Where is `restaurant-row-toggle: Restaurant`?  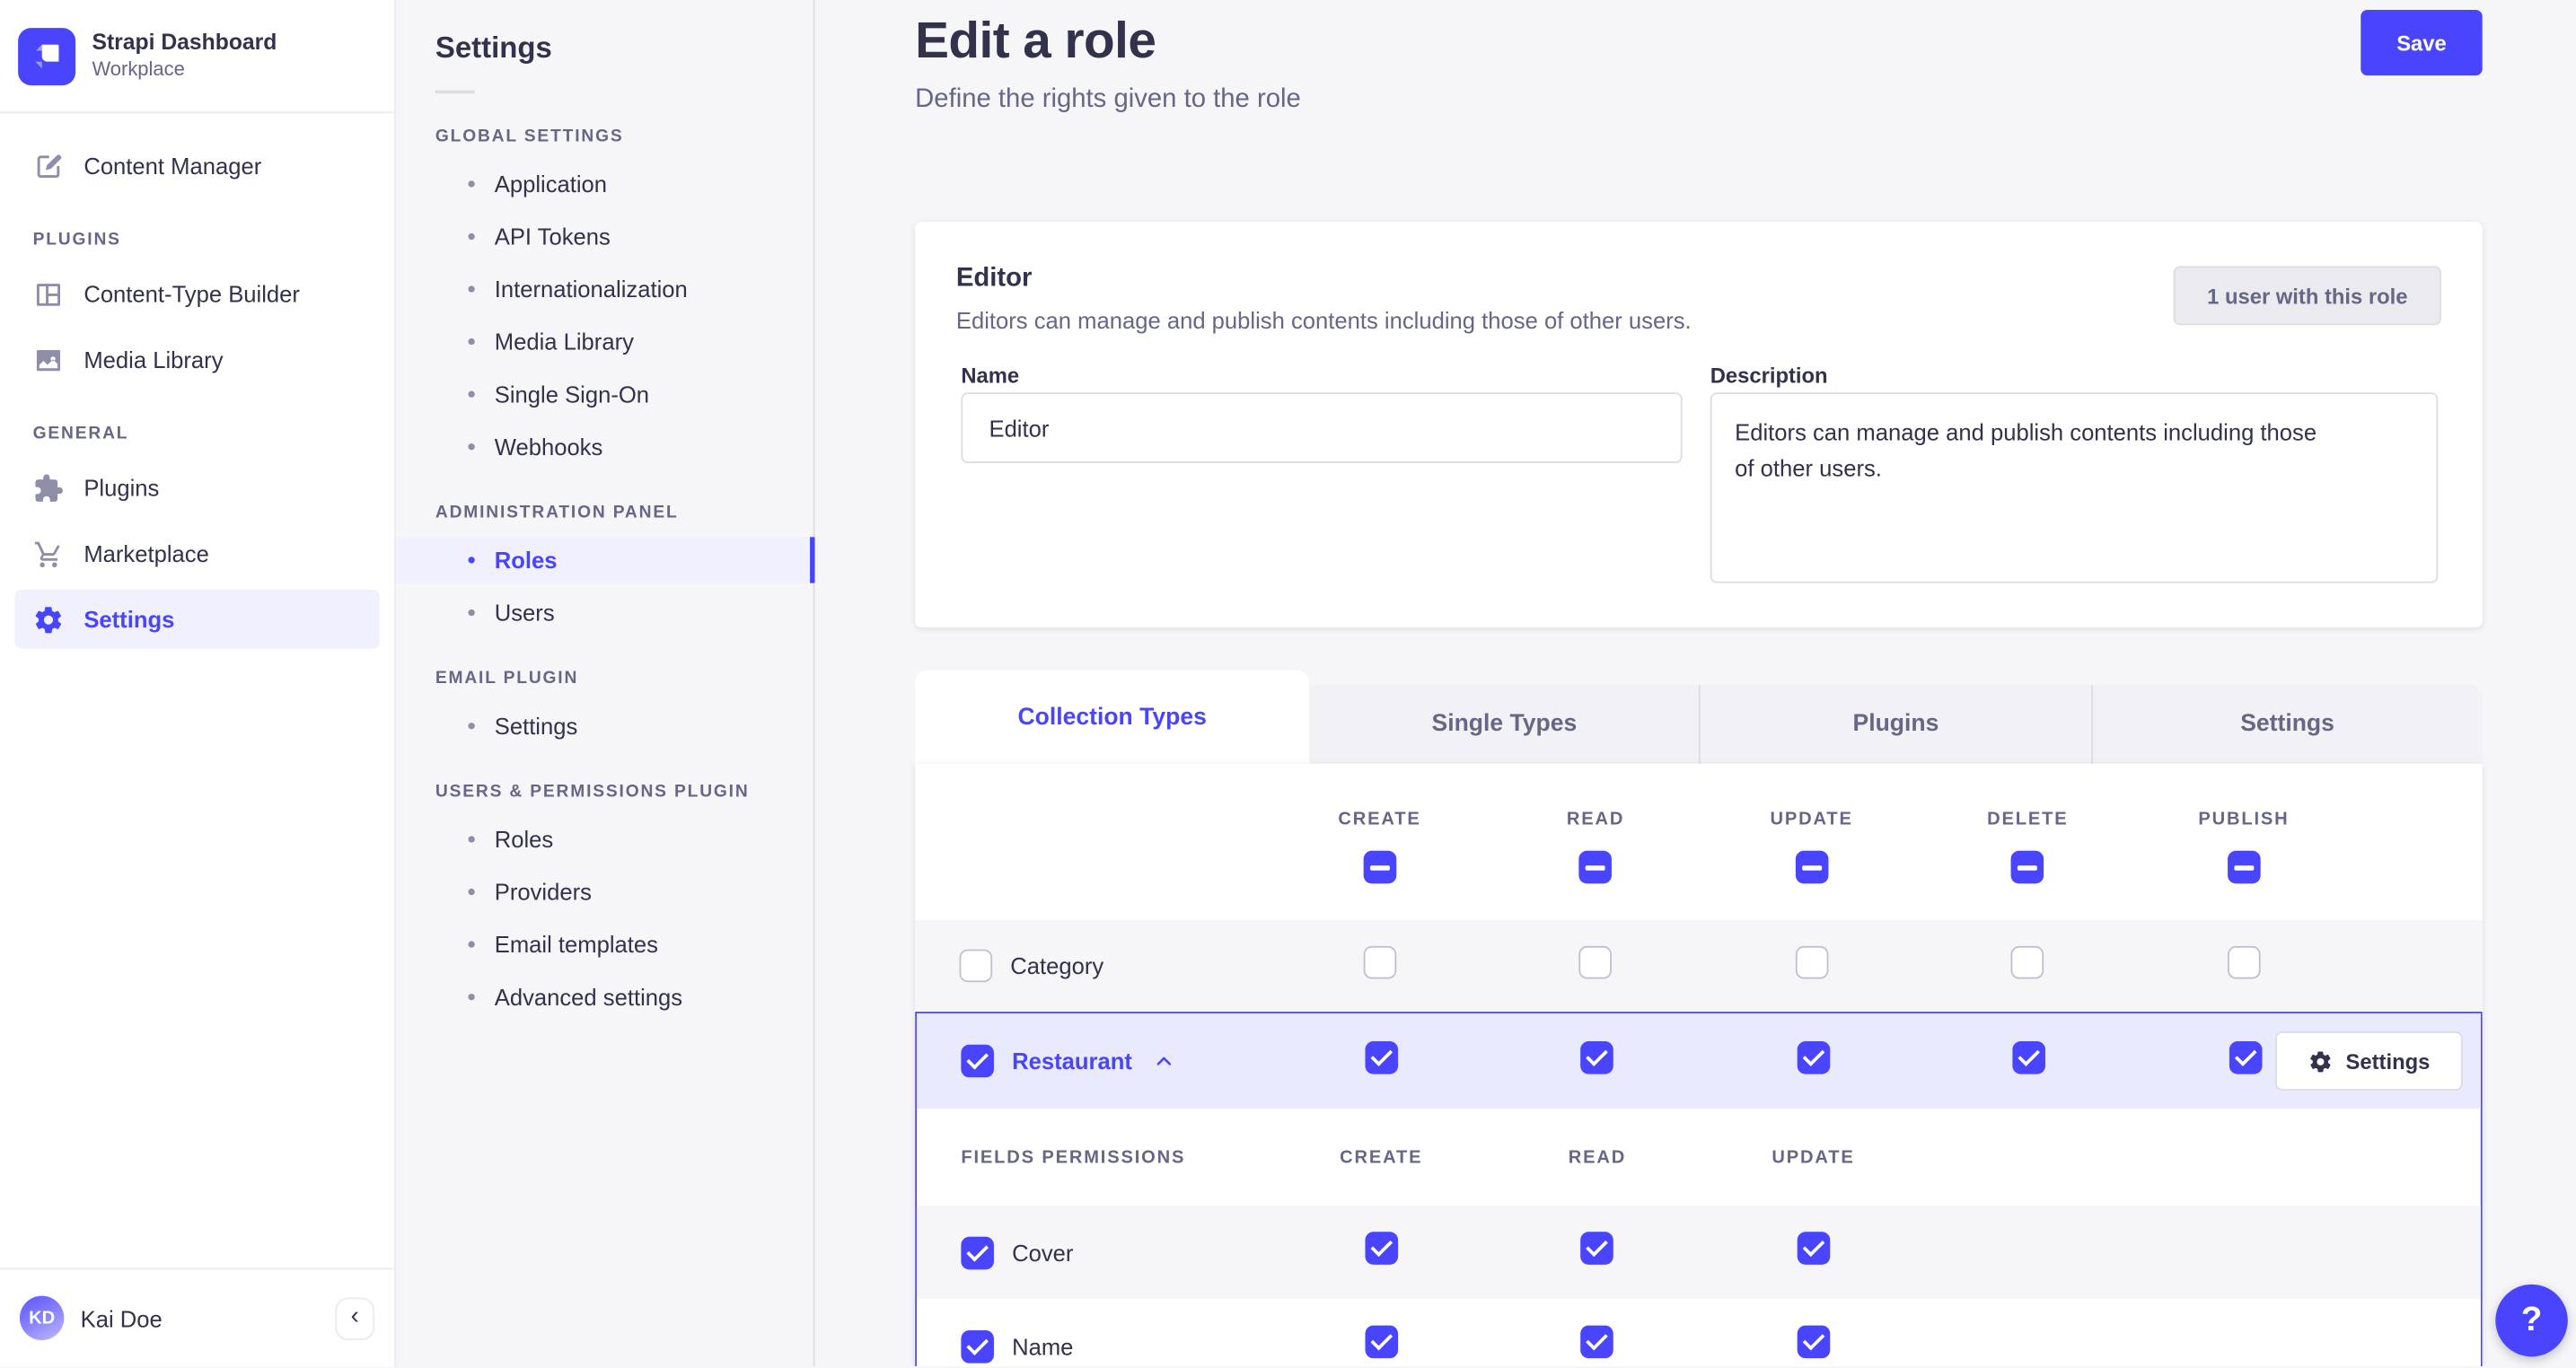 restaurant-row-toggle: Restaurant is located at coordinates (1095, 1061).